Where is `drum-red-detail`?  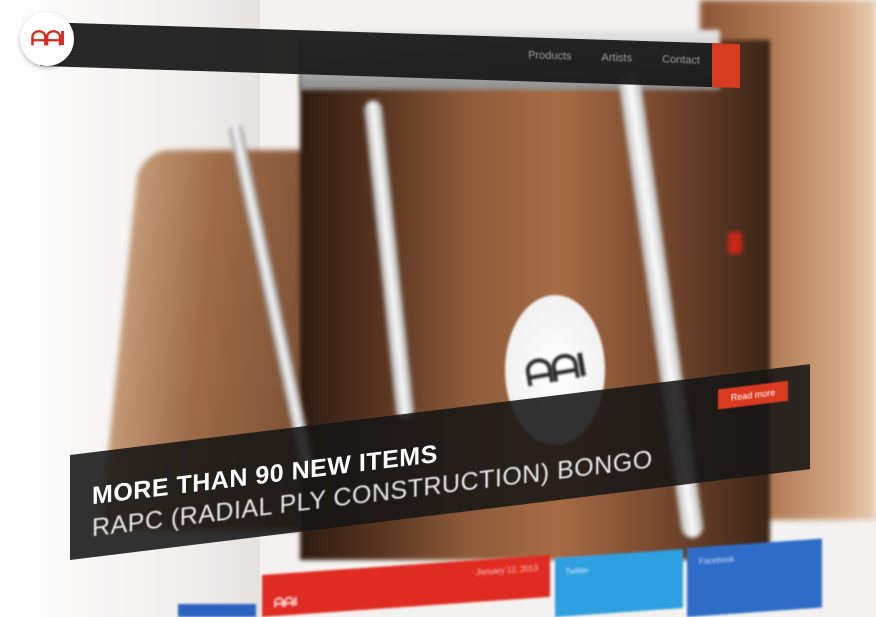 drum-red-detail is located at coordinates (735, 243).